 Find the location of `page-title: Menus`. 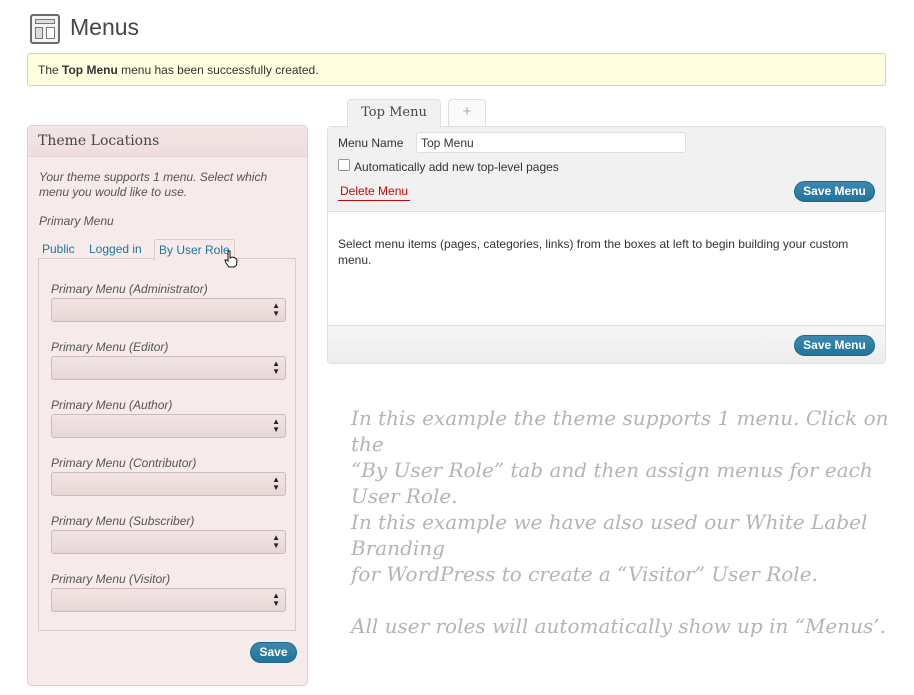

page-title: Menus is located at coordinates (105, 27).